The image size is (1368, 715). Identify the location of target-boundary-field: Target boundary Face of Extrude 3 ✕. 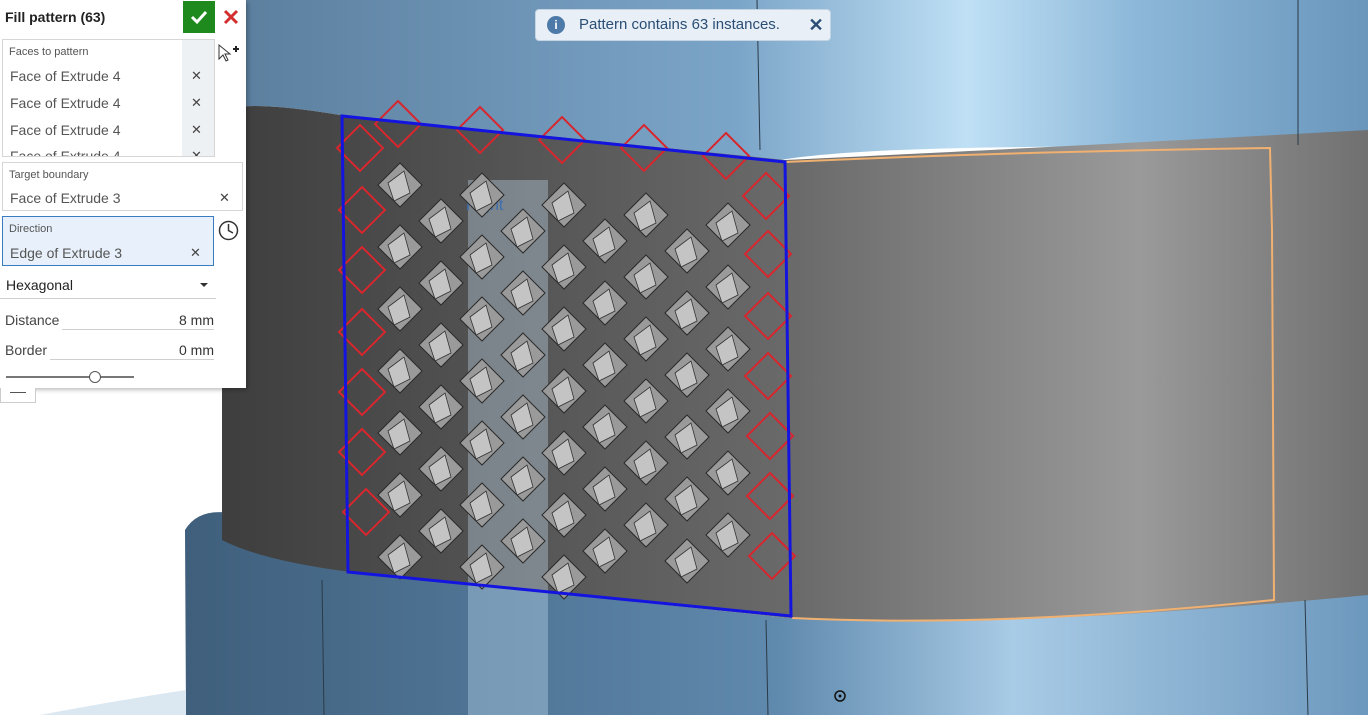
(122, 186).